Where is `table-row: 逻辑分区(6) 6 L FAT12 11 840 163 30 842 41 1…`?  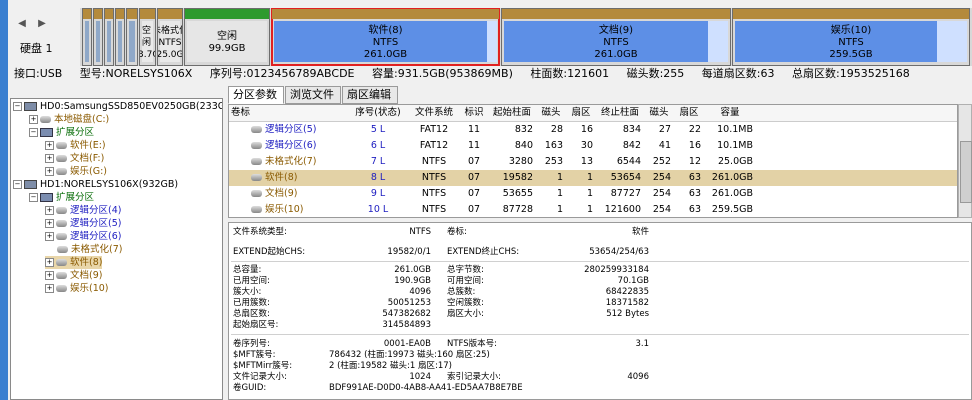
table-row: 逻辑分区(6) 6 L FAT12 11 840 163 30 842 41 1… is located at coordinates (593, 146).